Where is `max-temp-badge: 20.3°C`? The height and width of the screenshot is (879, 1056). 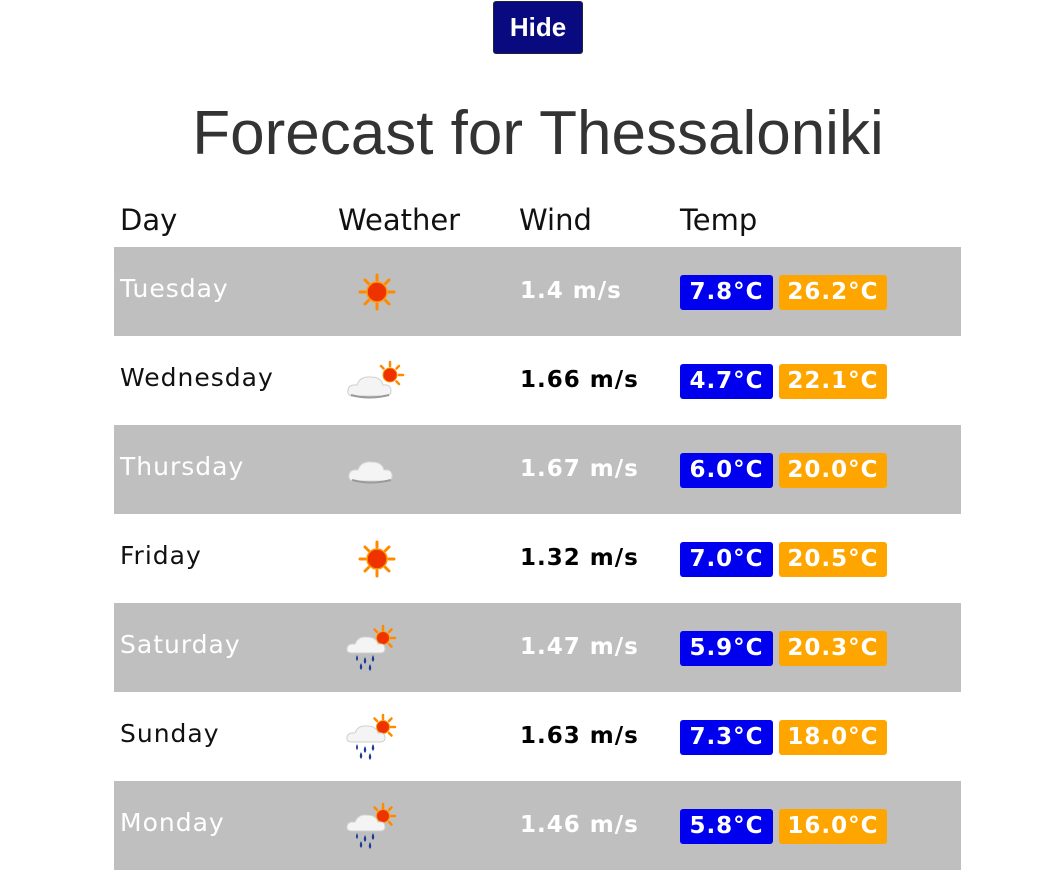 max-temp-badge: 20.3°C is located at coordinates (833, 648).